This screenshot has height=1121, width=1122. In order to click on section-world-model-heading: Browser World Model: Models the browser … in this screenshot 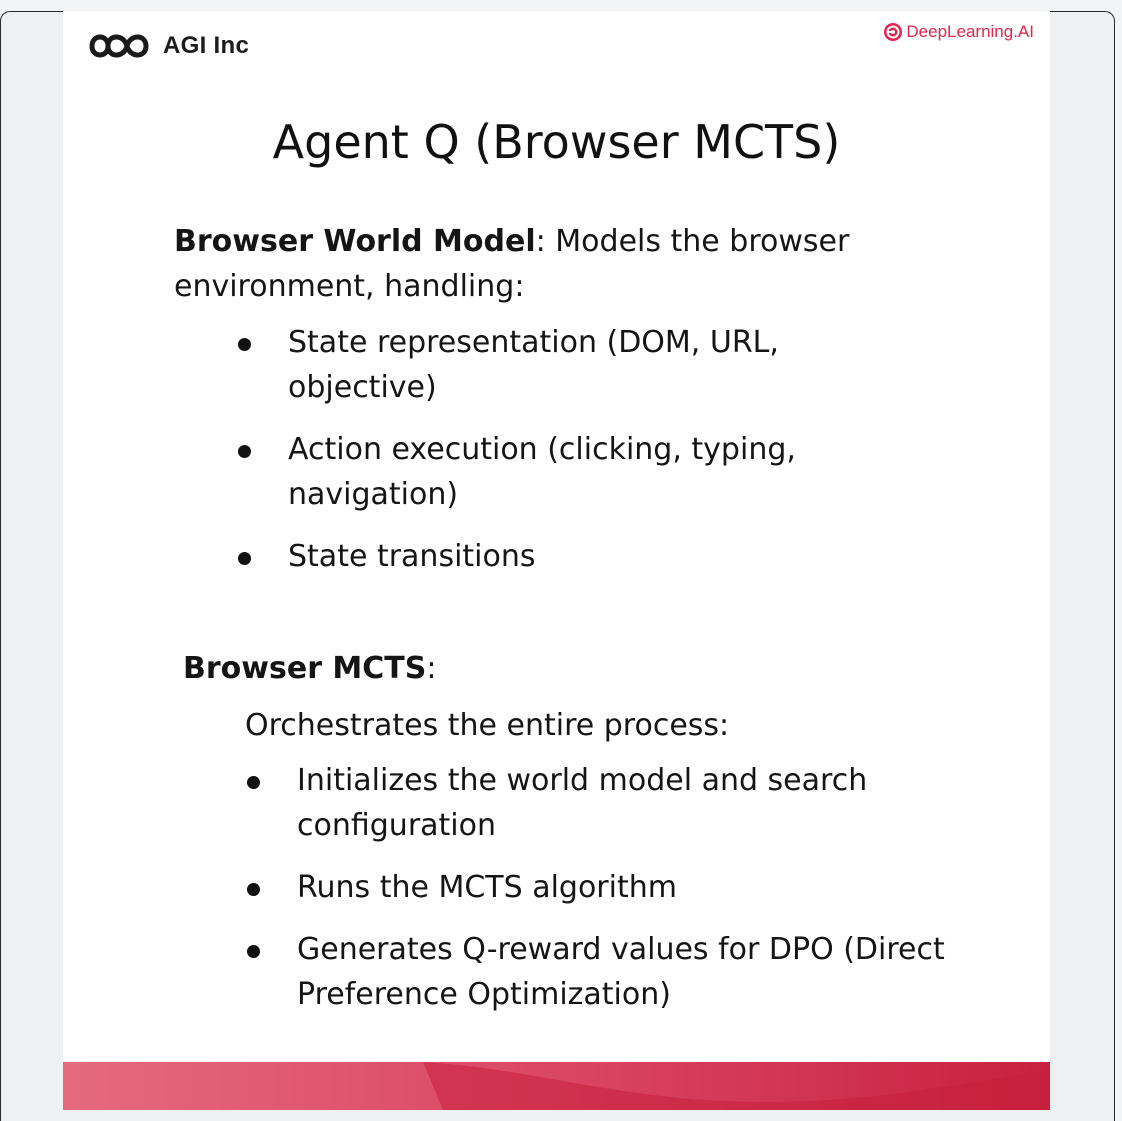, I will do `click(554, 264)`.